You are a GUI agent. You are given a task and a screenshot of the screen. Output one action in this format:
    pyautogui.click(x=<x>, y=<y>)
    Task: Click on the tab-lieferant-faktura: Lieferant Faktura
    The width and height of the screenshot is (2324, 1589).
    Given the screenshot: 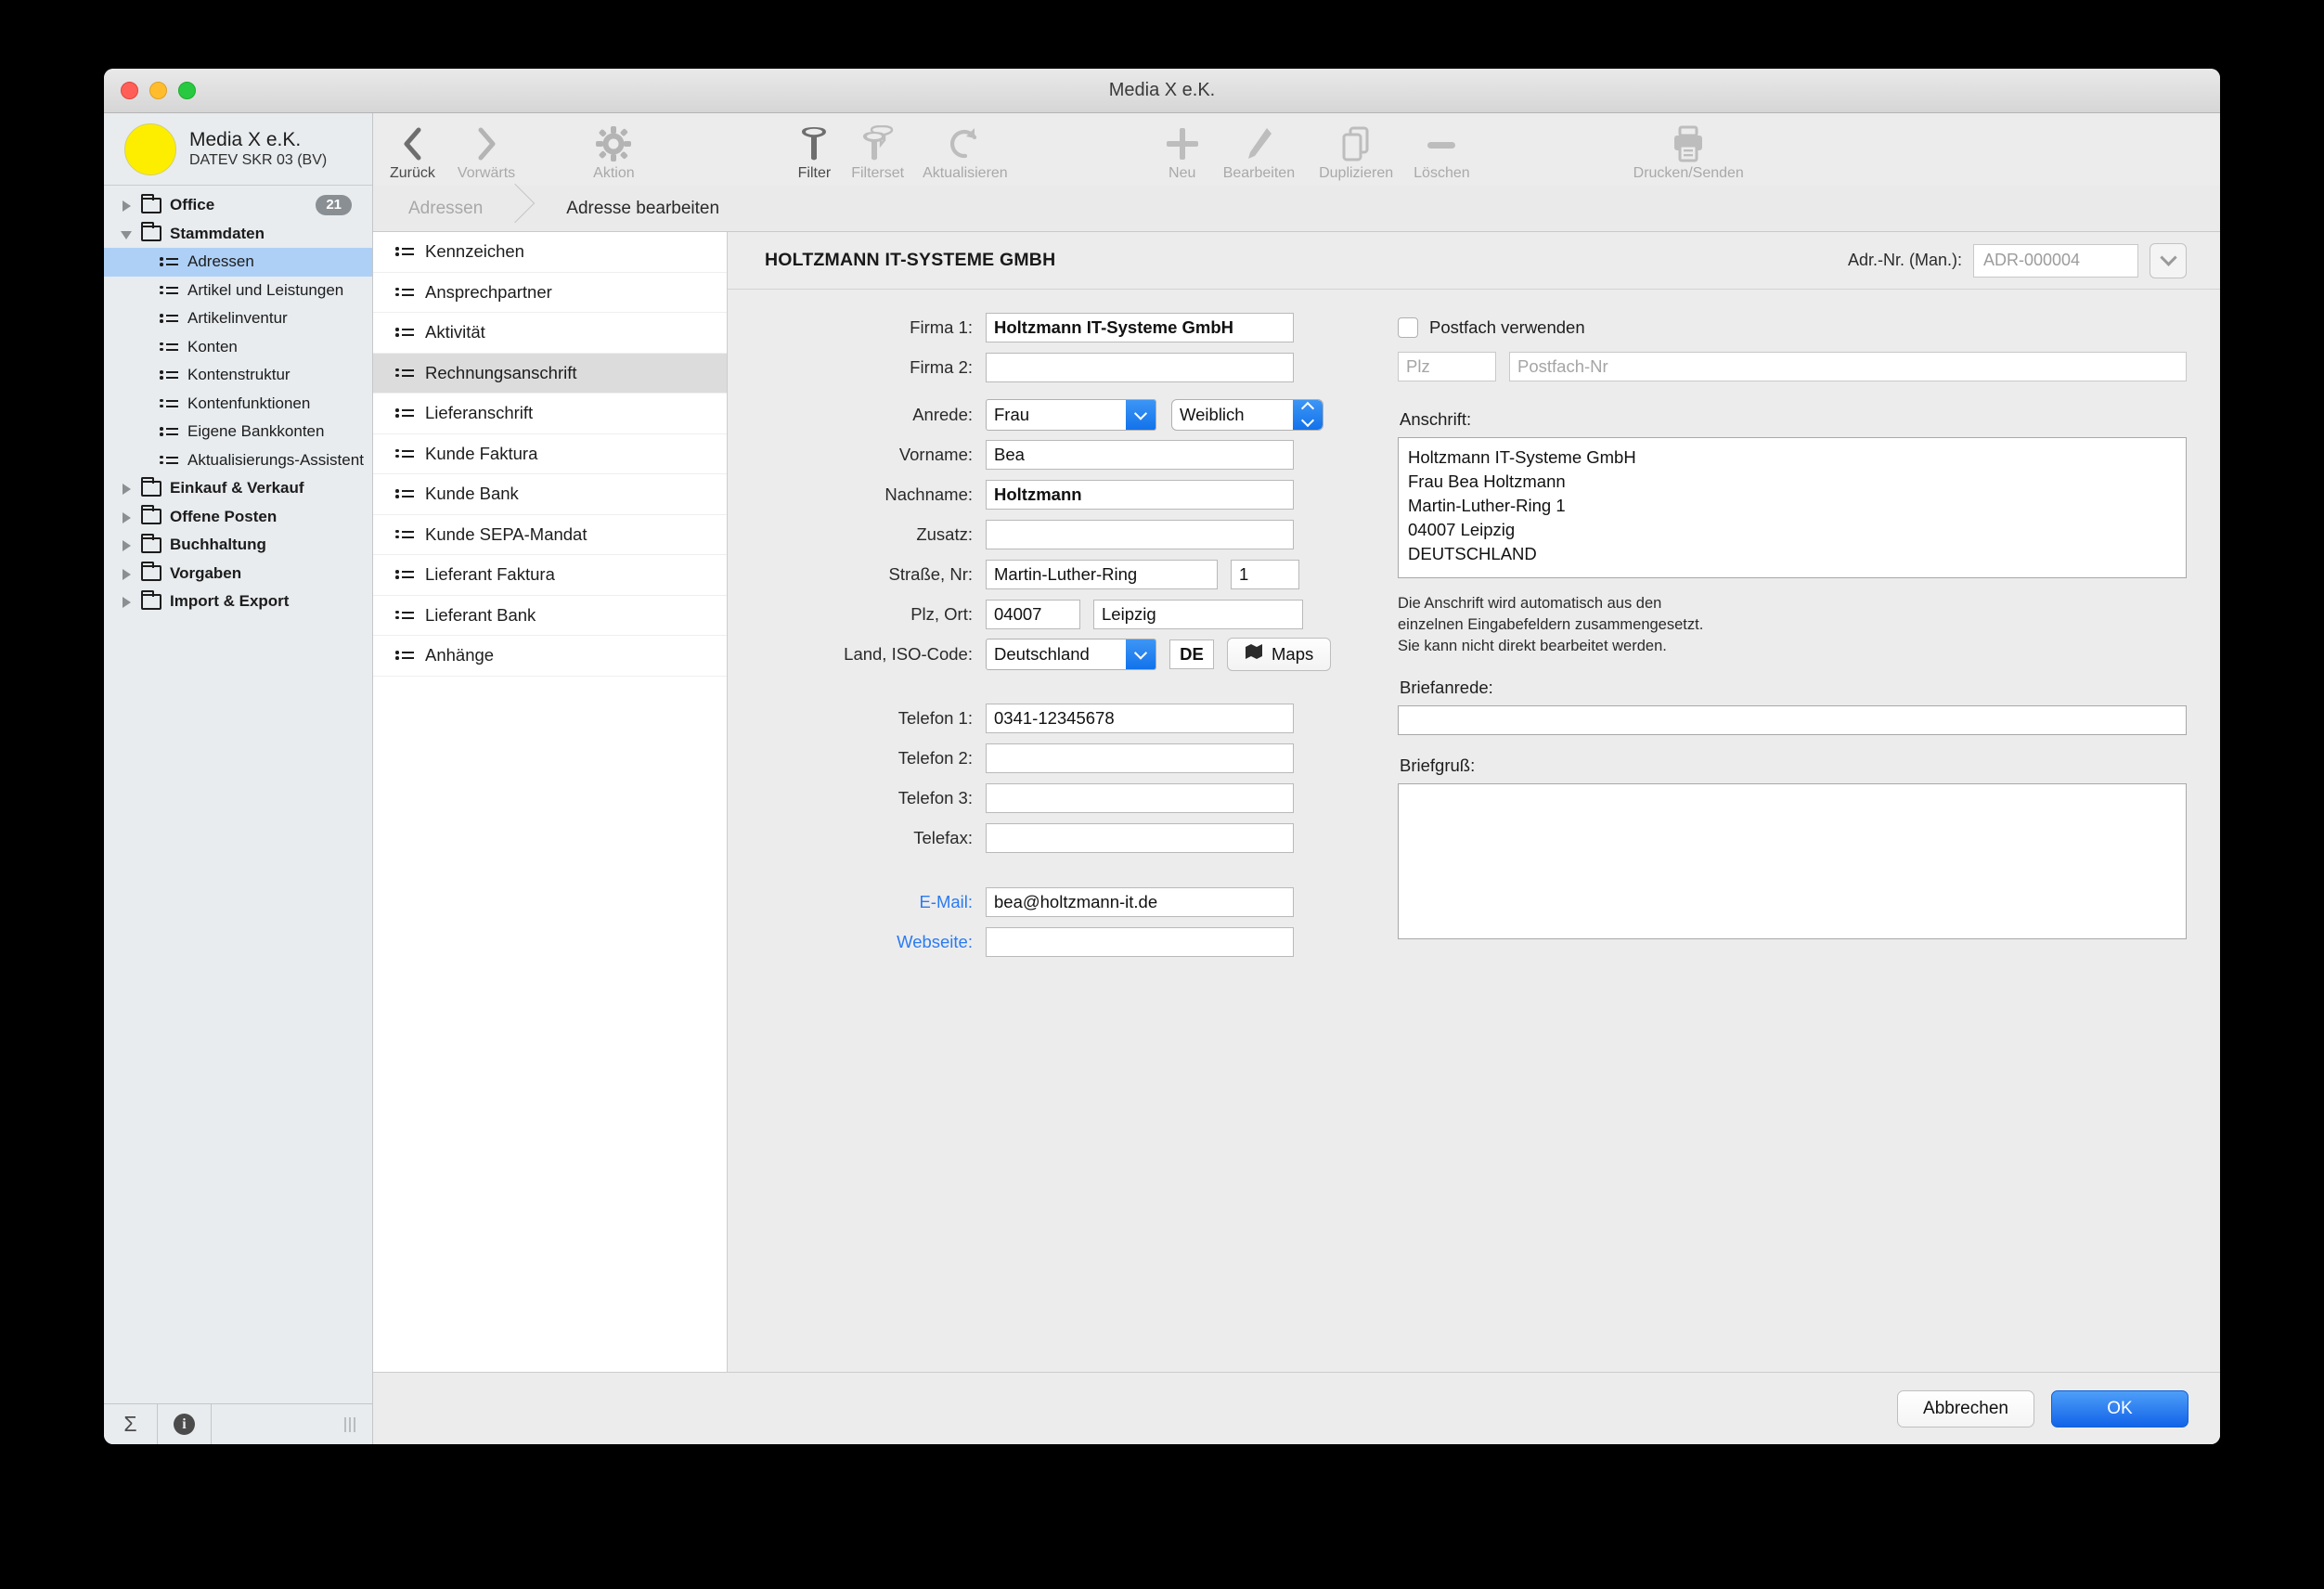 What is the action you would take?
    pyautogui.click(x=550, y=575)
    